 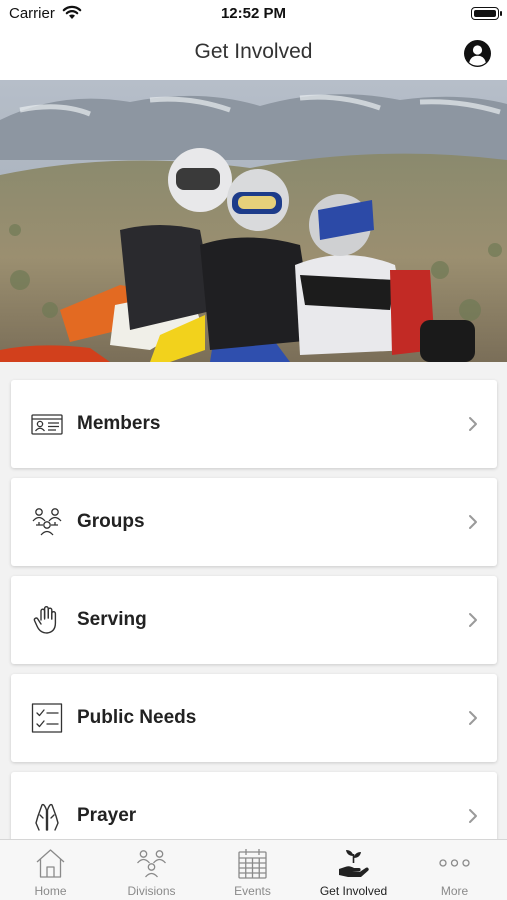 I want to click on tab-more: More, so click(x=454, y=870).